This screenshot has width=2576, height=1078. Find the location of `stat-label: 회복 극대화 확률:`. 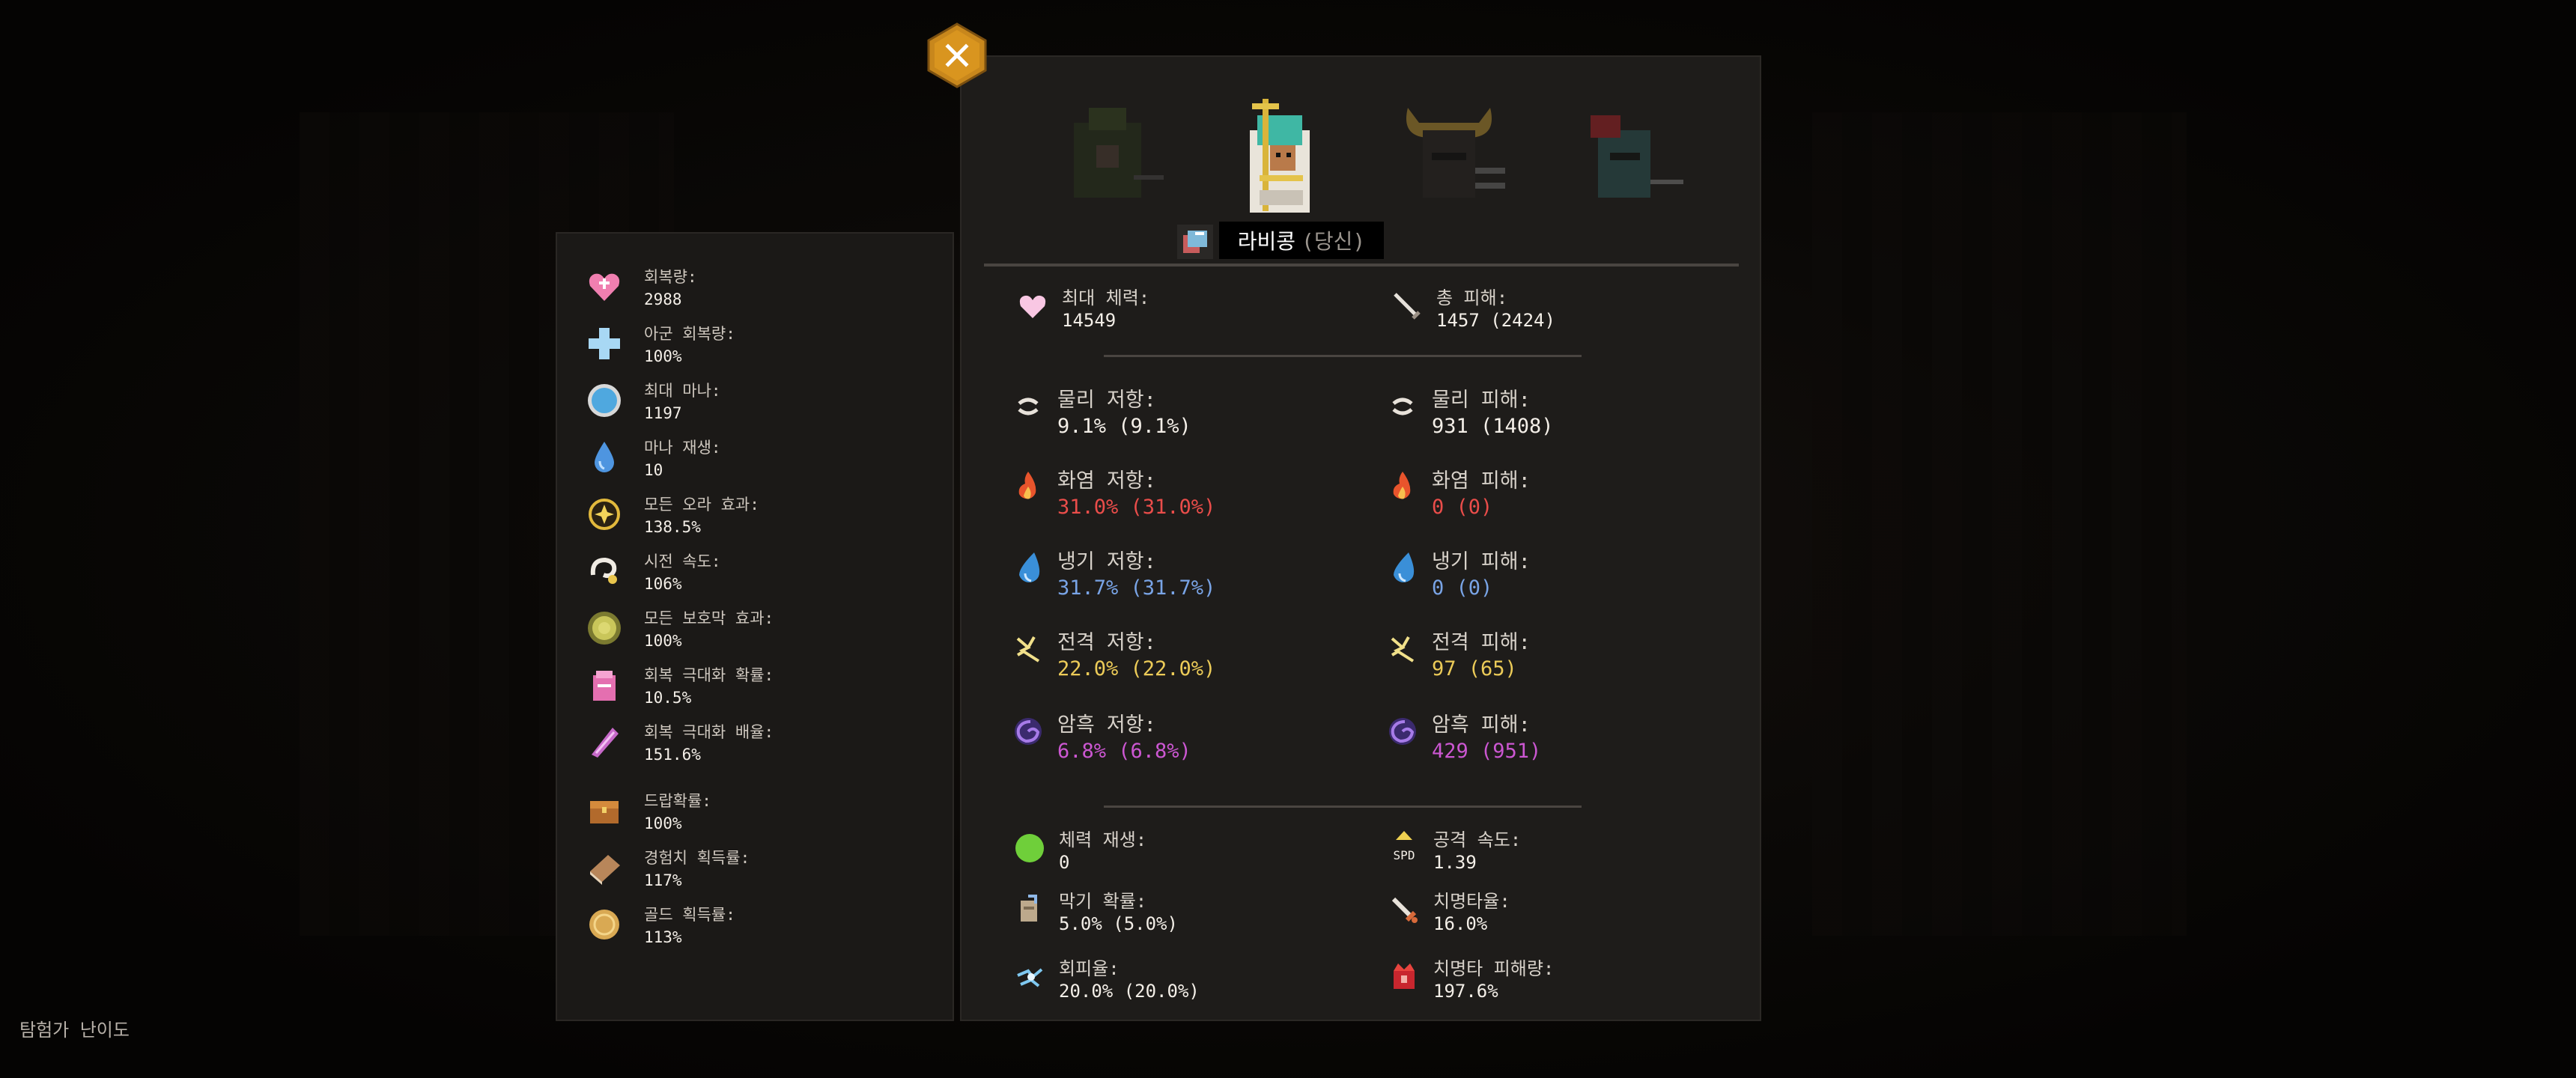

stat-label: 회복 극대화 확률: is located at coordinates (709, 675).